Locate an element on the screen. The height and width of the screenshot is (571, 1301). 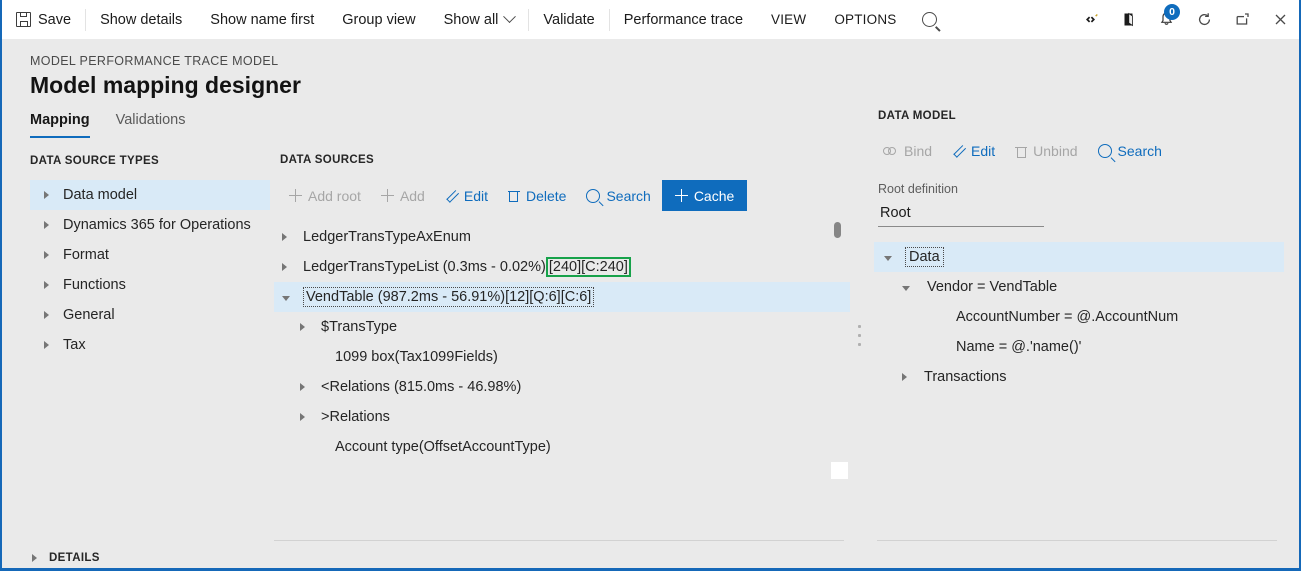
delete-button: Delete is located at coordinates (537, 196).